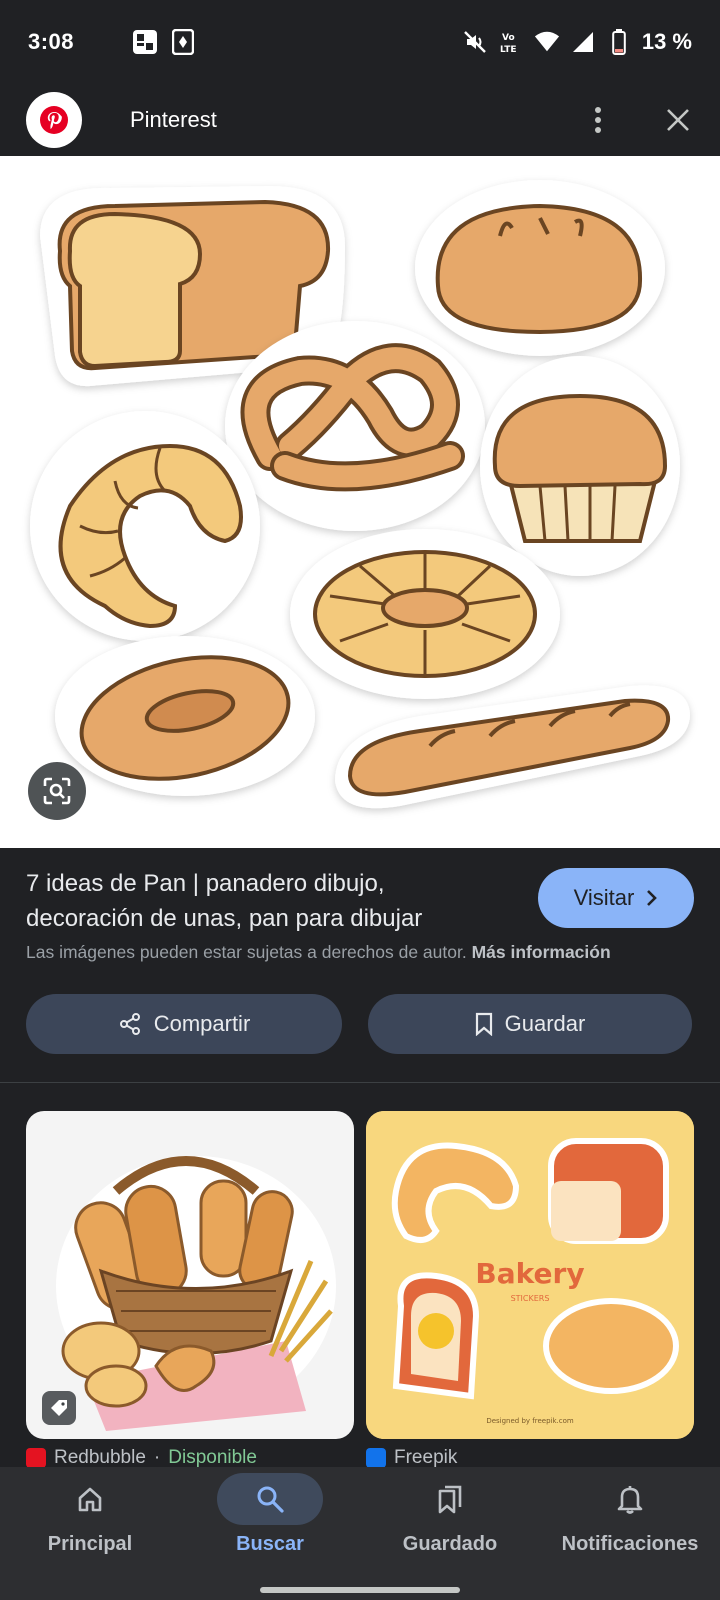 This screenshot has height=1600, width=720. I want to click on bookmark-icon, so click(483, 1024).